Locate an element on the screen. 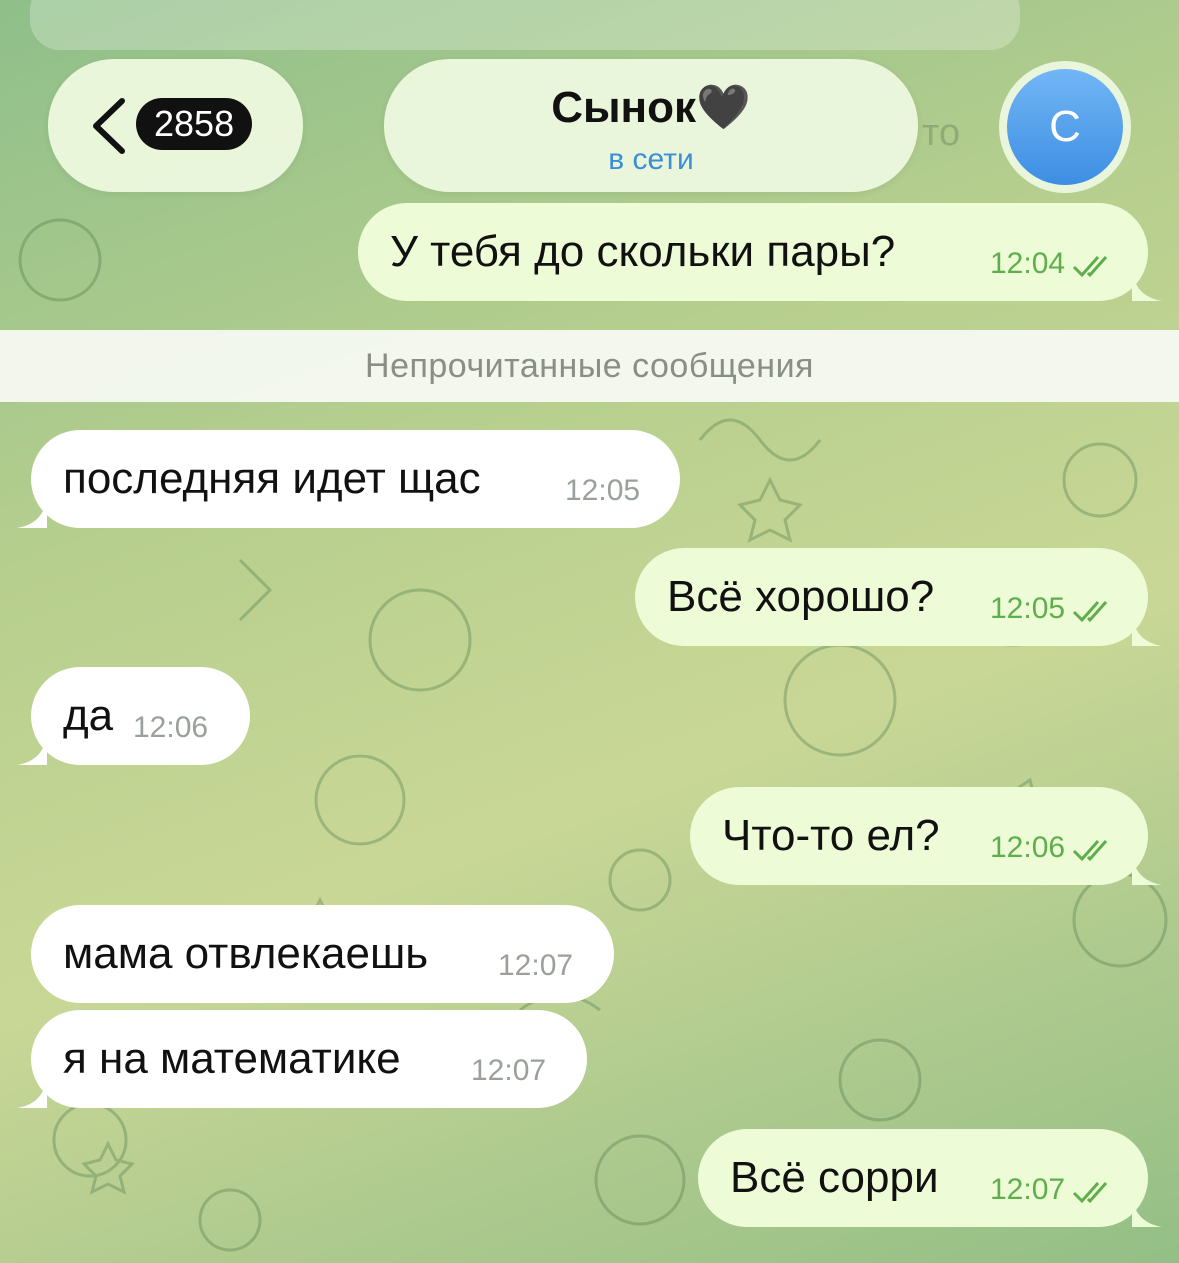 Image resolution: width=1179 pixels, height=1263 pixels. message-text: Что-то ел? is located at coordinates (831, 835).